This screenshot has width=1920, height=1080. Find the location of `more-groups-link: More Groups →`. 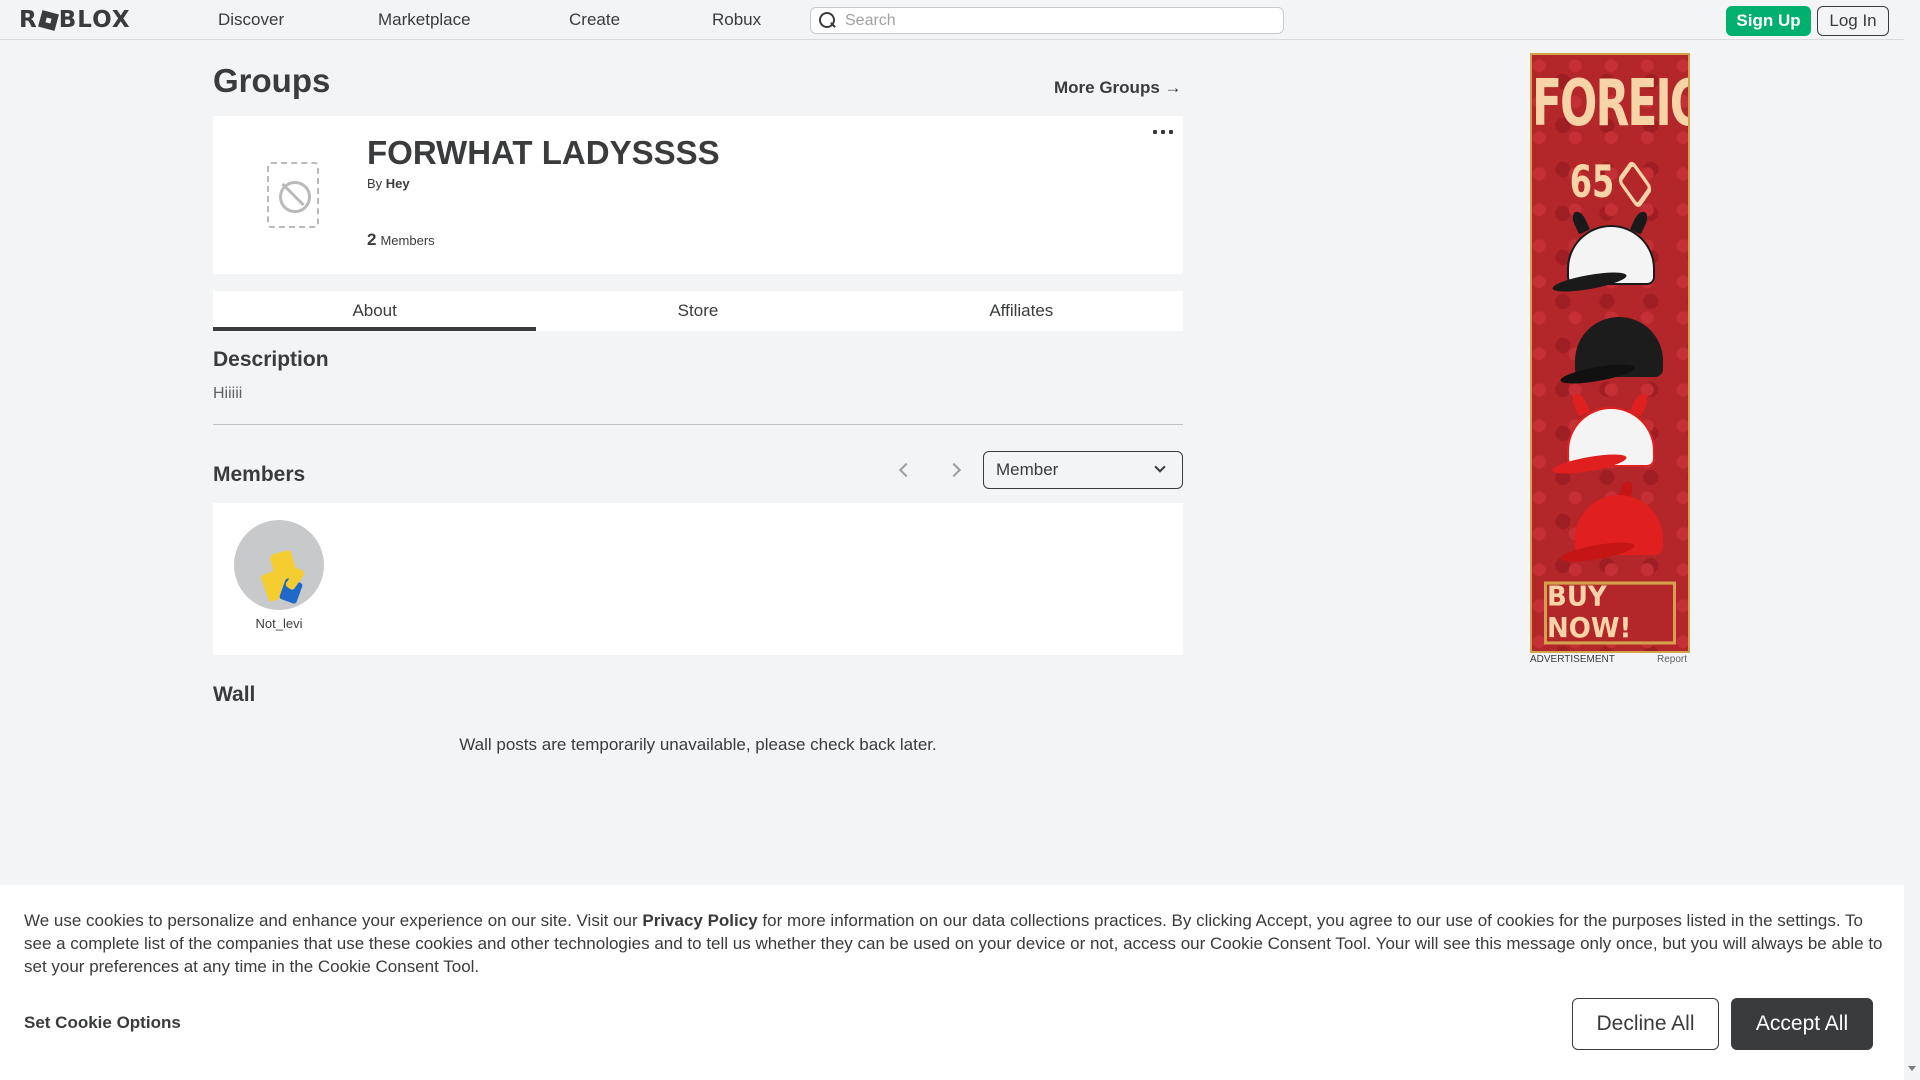

more-groups-link: More Groups → is located at coordinates (1118, 88).